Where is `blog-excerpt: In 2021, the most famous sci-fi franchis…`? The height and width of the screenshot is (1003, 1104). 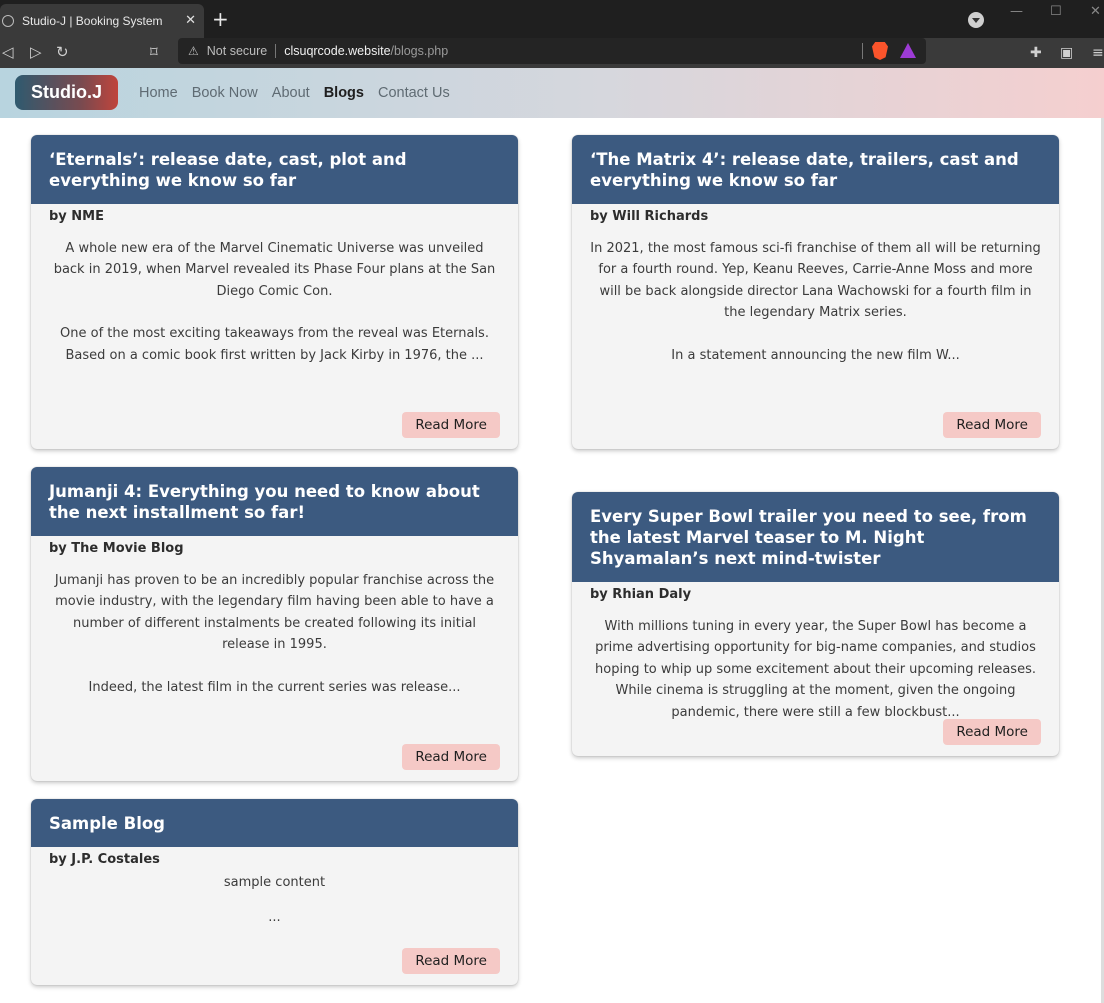 blog-excerpt: In 2021, the most famous sci-fi franchis… is located at coordinates (815, 295).